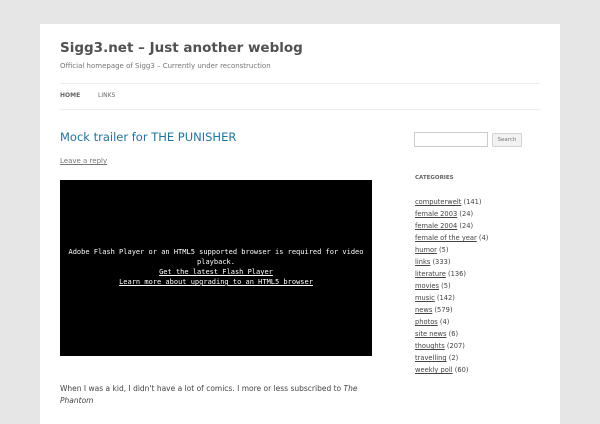 This screenshot has width=600, height=424. Describe the element at coordinates (426, 250) in the screenshot. I see `category-link: humor` at that location.